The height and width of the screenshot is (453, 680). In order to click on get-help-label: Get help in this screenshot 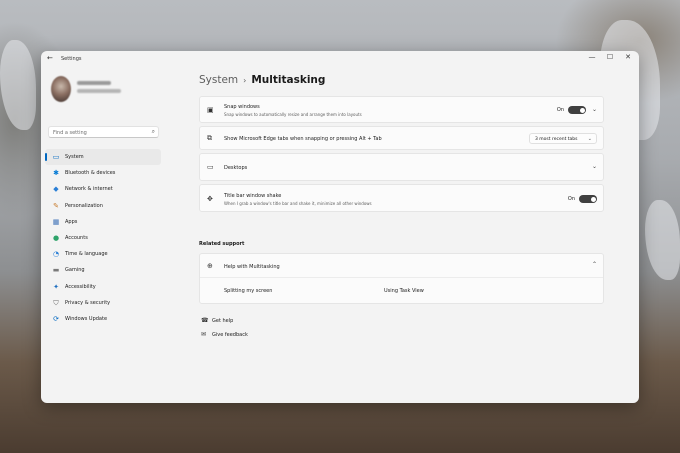, I will do `click(223, 320)`.